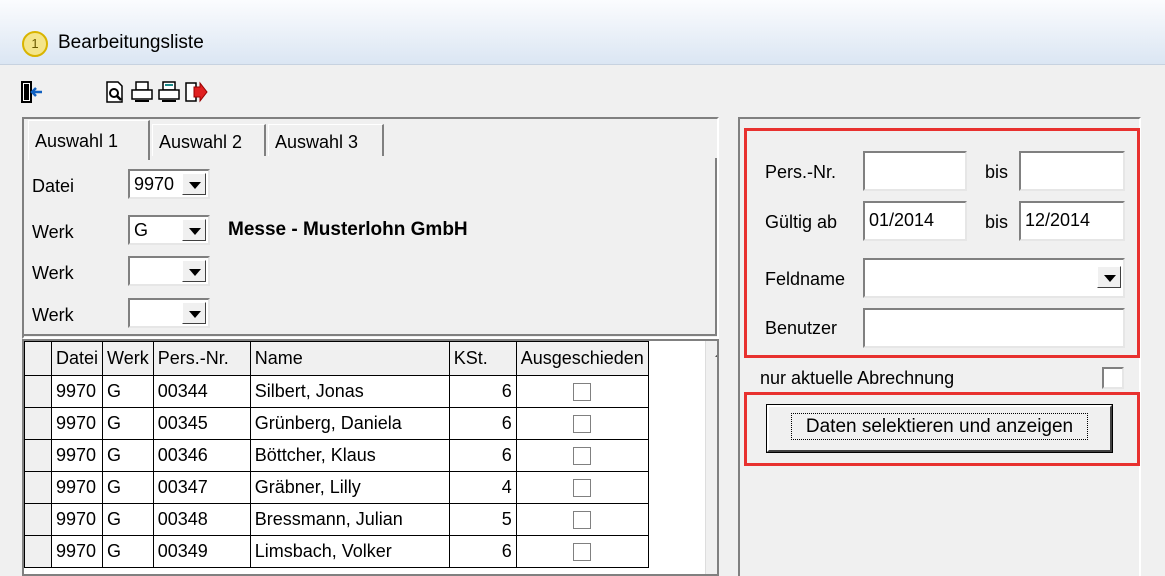 The image size is (1165, 576). I want to click on nur-aktuelle-checkbox, so click(1113, 378).